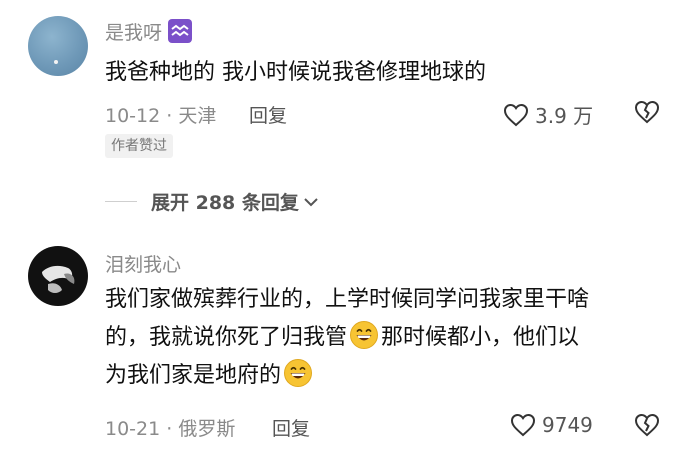  I want to click on like-button: 9749, so click(551, 425).